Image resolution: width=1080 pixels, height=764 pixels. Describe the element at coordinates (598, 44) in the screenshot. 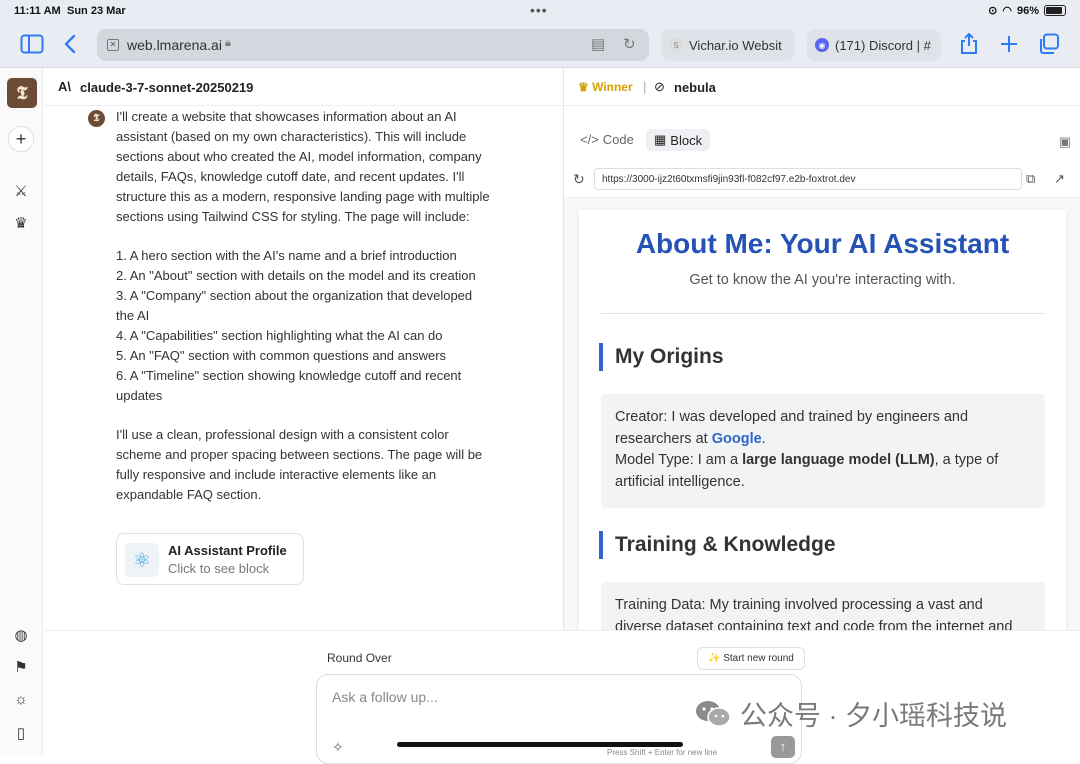

I see `reader-icon: ▤` at that location.